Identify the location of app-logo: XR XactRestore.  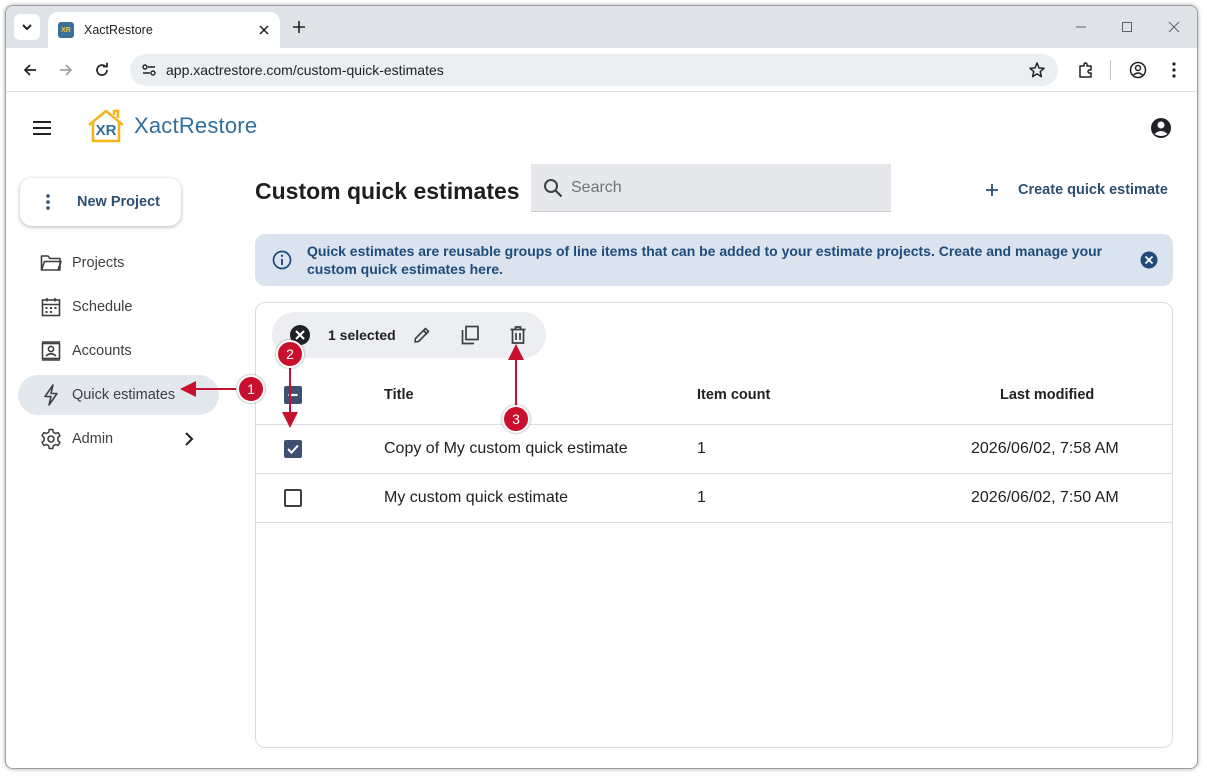
(171, 126).